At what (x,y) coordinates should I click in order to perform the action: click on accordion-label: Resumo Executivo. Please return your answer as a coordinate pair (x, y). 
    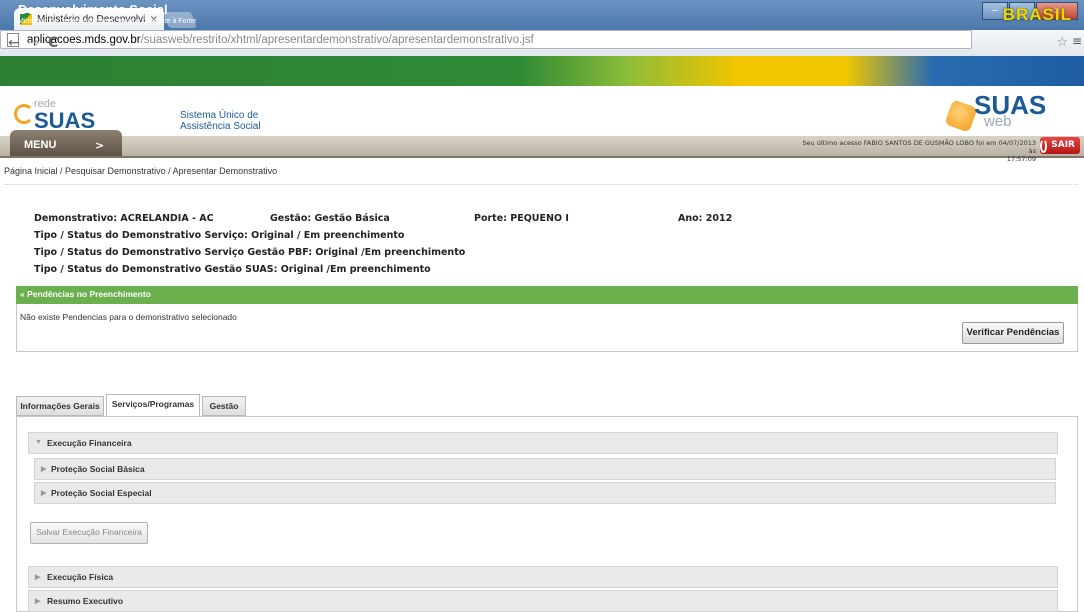
    Looking at the image, I should click on (85, 601).